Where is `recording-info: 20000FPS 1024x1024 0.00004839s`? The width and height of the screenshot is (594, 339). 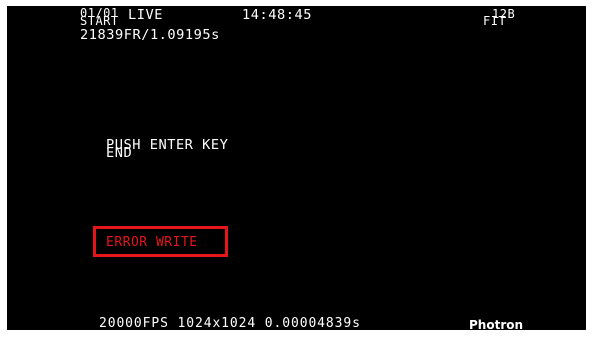 recording-info: 20000FPS 1024x1024 0.00004839s is located at coordinates (230, 323).